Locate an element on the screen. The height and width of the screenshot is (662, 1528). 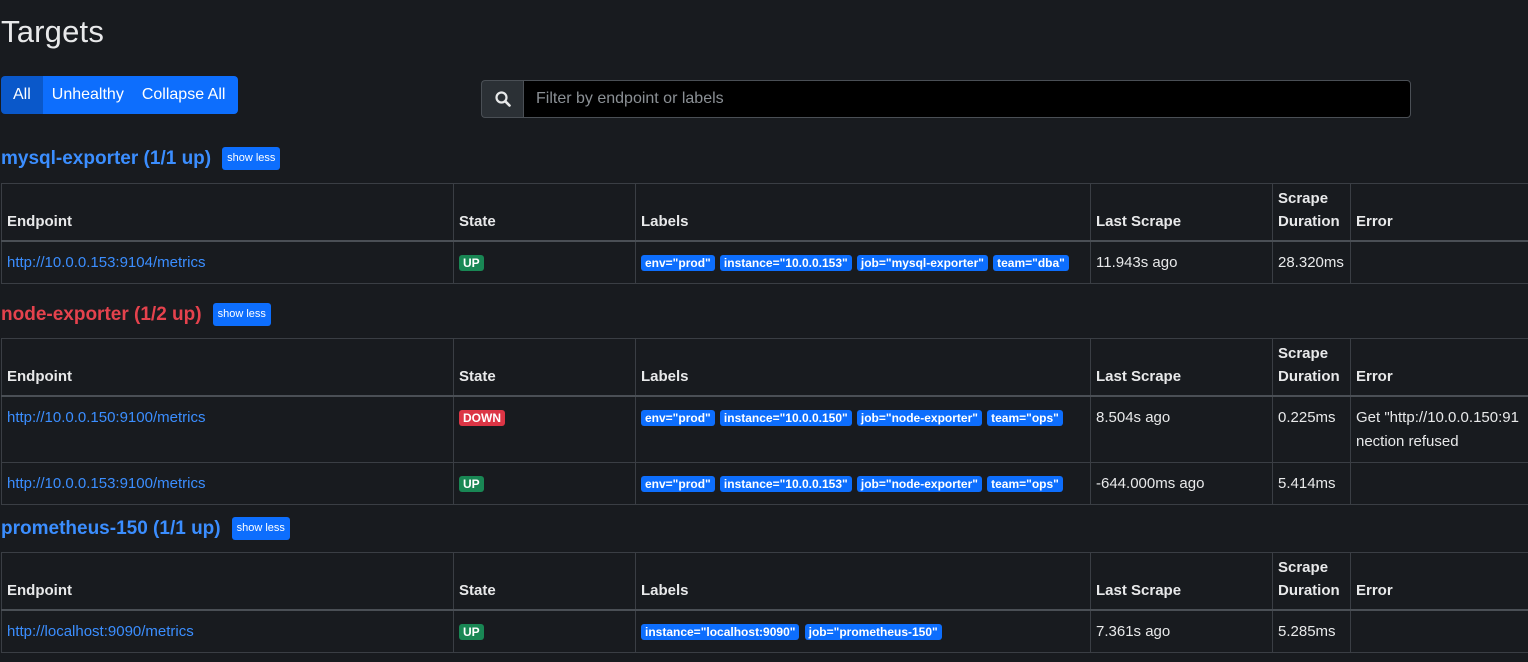
label-badge: job="mysql-exporter" is located at coordinates (922, 262).